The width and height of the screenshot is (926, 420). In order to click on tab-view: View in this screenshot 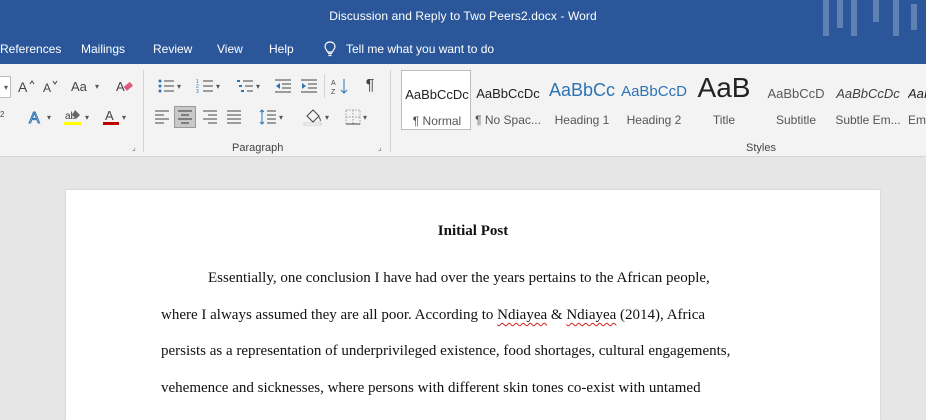, I will do `click(230, 49)`.